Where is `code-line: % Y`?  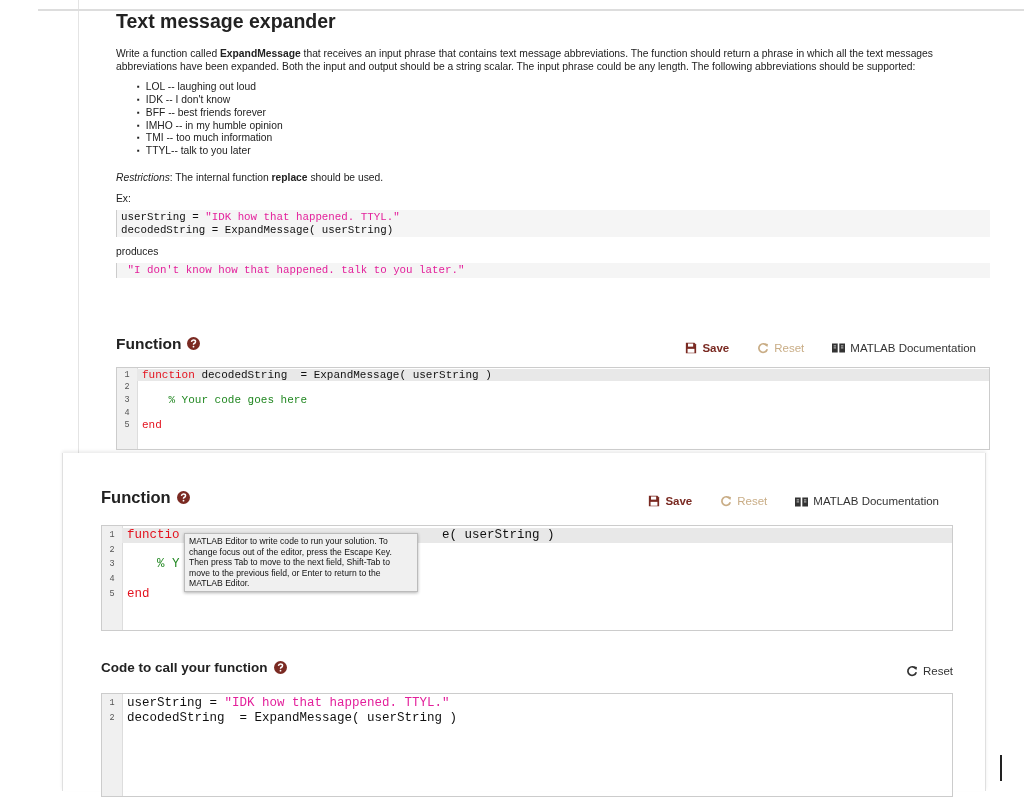 code-line: % Y is located at coordinates (168, 565).